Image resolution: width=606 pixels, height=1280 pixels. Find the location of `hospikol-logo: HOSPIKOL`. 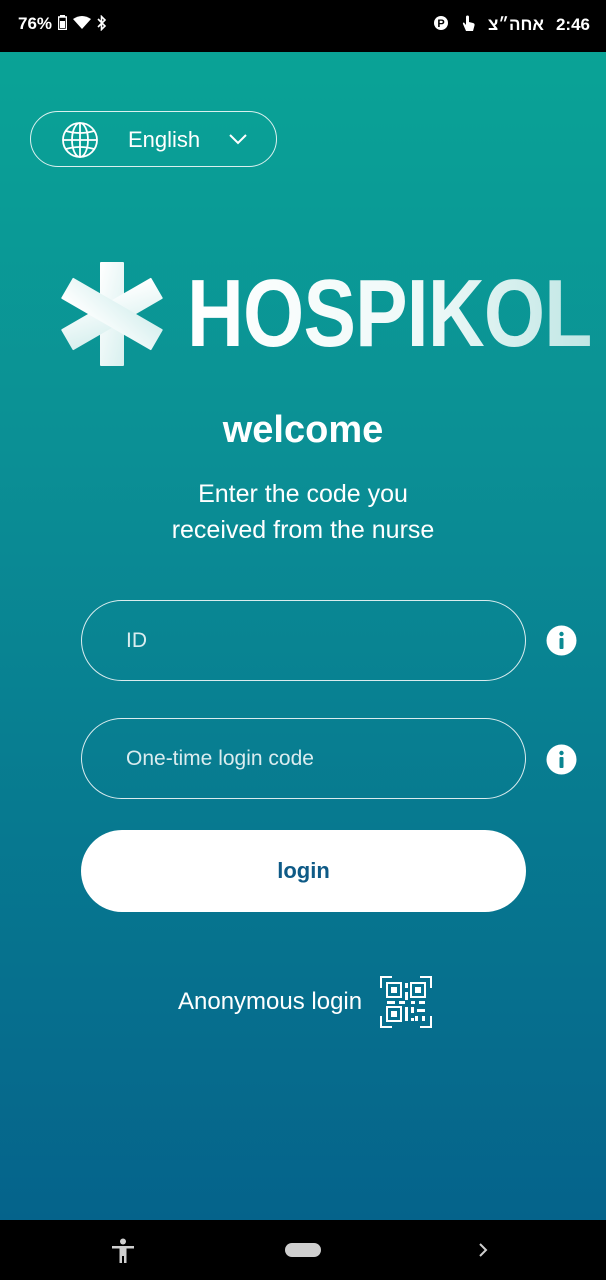

hospikol-logo: HOSPIKOL is located at coordinates (326, 314).